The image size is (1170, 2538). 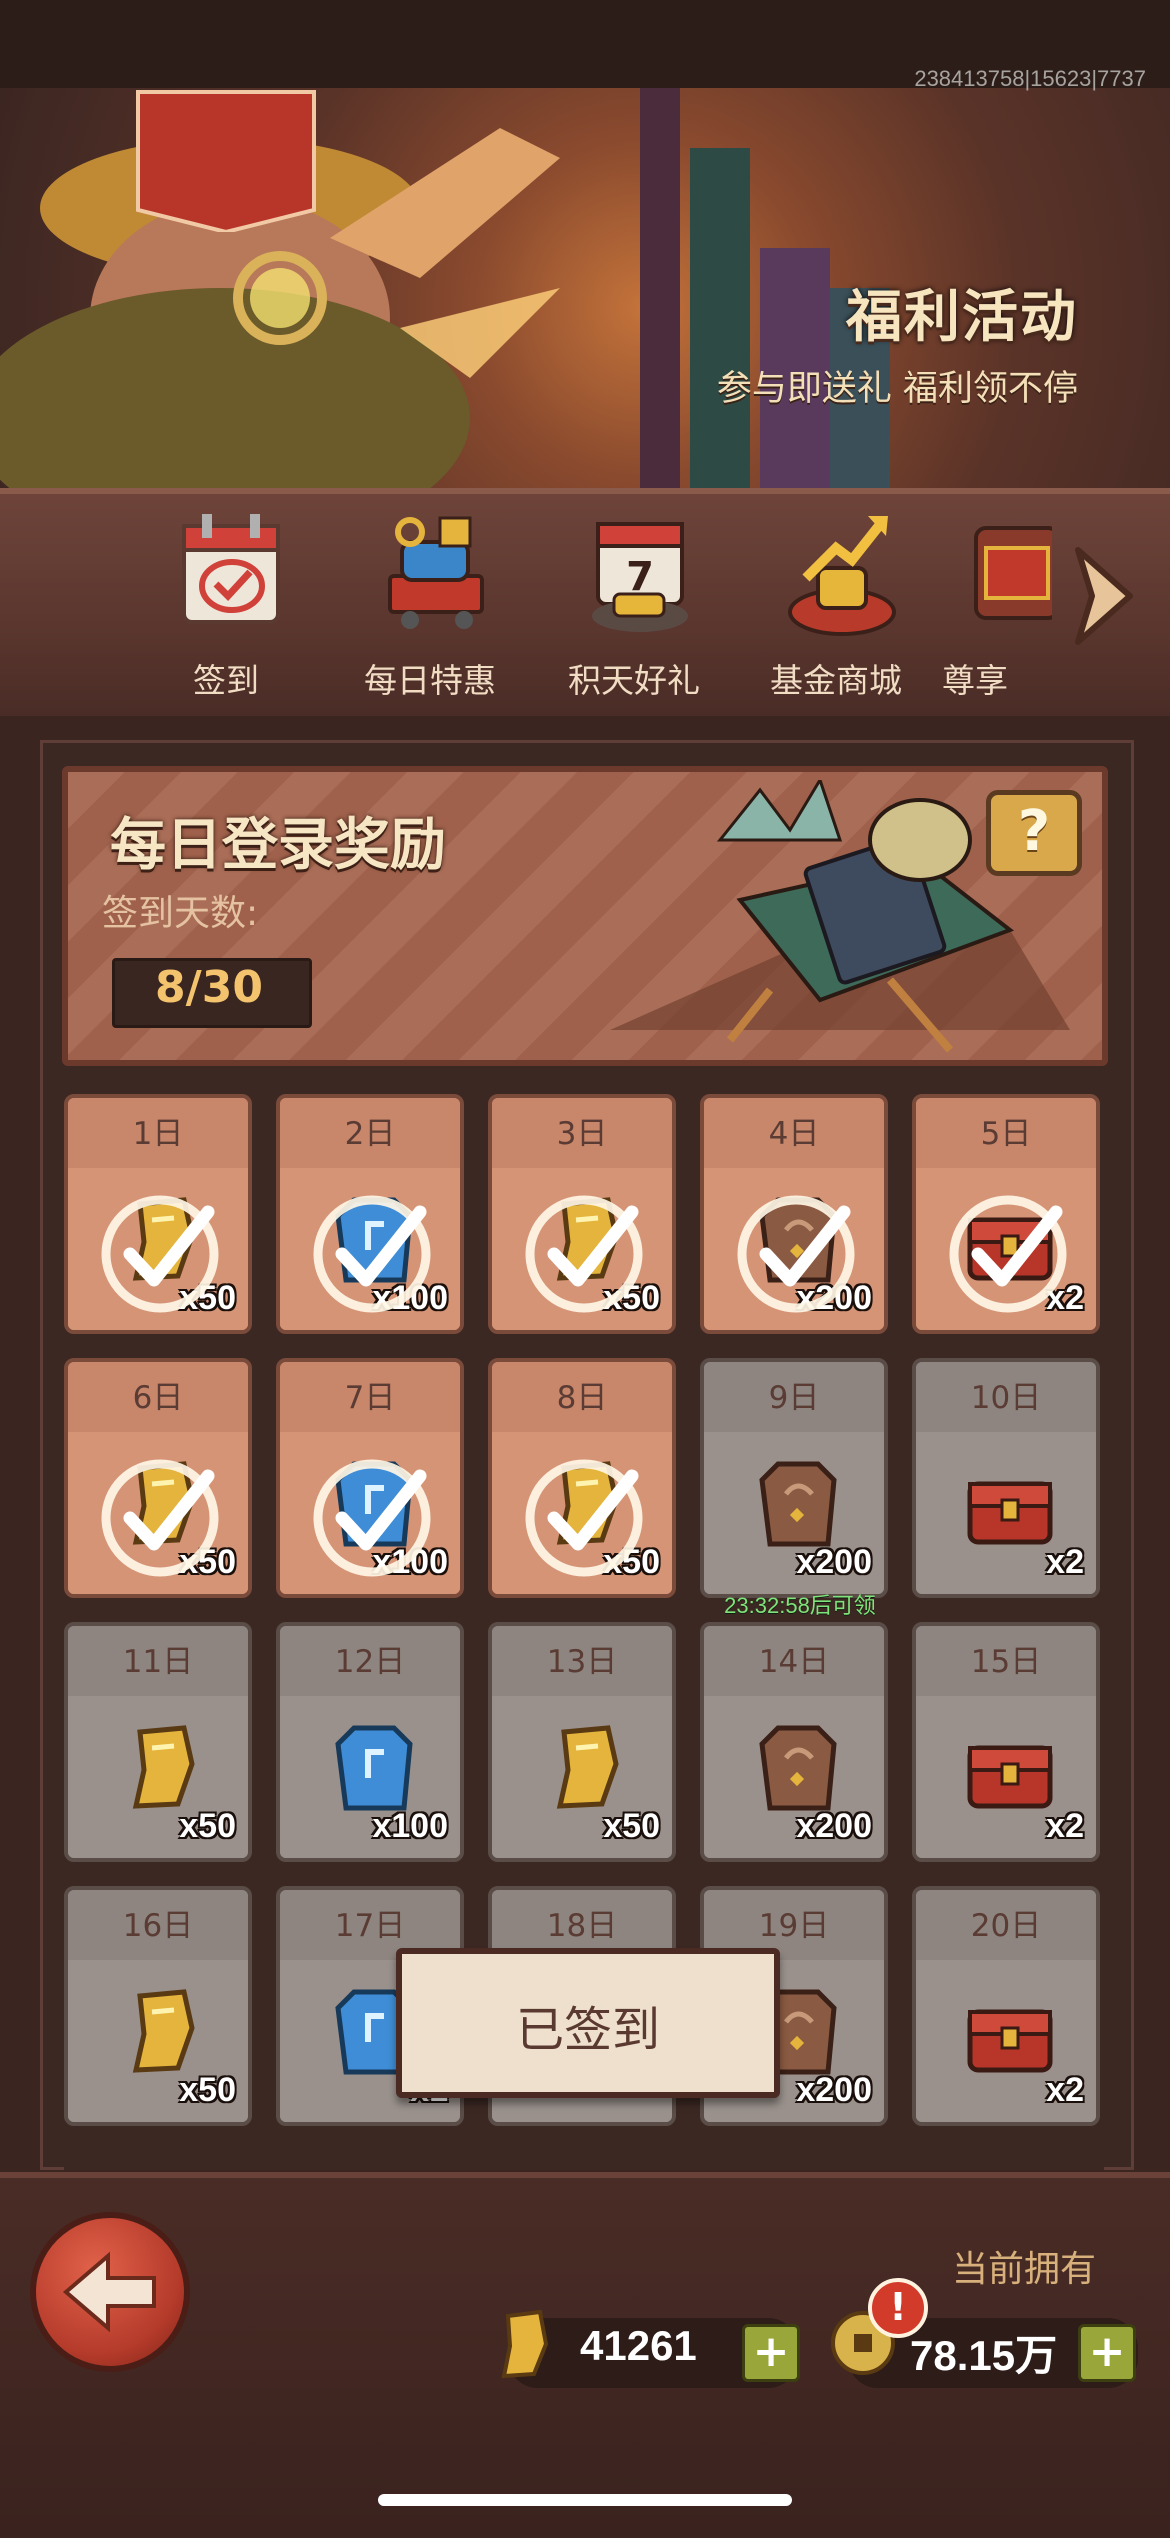 What do you see at coordinates (209, 987) in the screenshot?
I see `checkin-days-value: 8/30` at bounding box center [209, 987].